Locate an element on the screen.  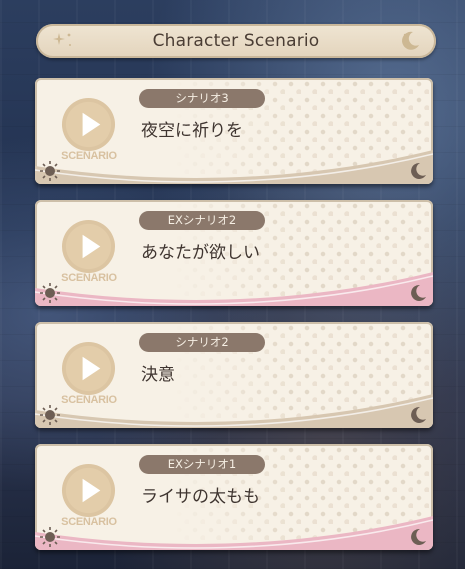
page-title: Character Scenario is located at coordinates (236, 41).